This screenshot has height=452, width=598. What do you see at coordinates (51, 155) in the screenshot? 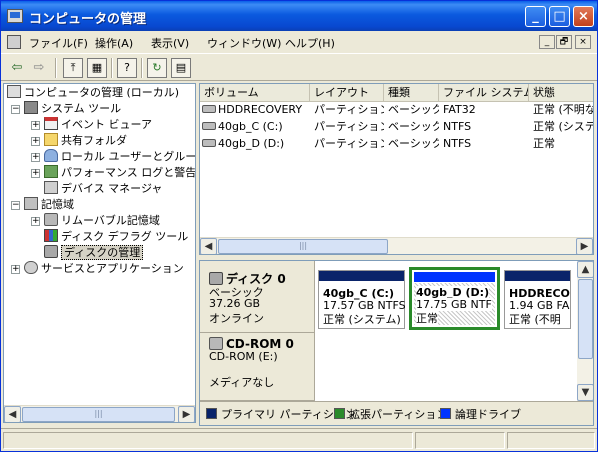
I see `users-icon` at bounding box center [51, 155].